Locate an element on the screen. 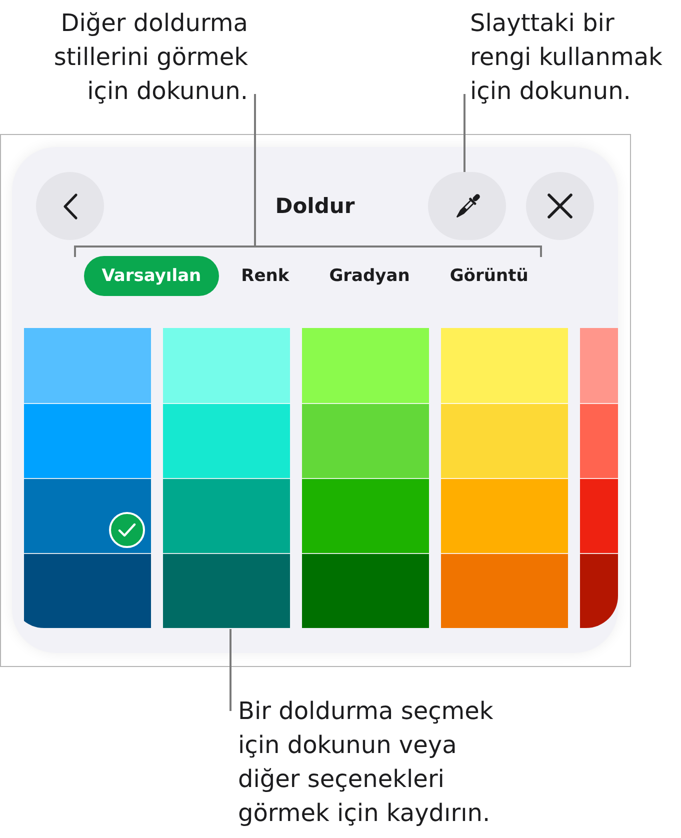 This screenshot has width=681, height=838. callout-text: Slayttaki bir rengi kullanmak için dokunun. is located at coordinates (566, 57).